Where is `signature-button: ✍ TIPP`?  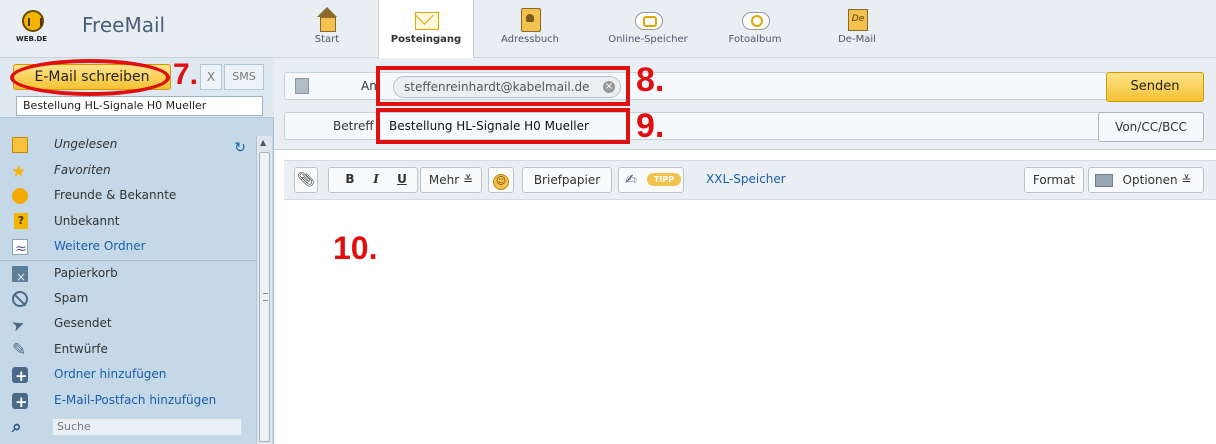 signature-button: ✍ TIPP is located at coordinates (651, 180).